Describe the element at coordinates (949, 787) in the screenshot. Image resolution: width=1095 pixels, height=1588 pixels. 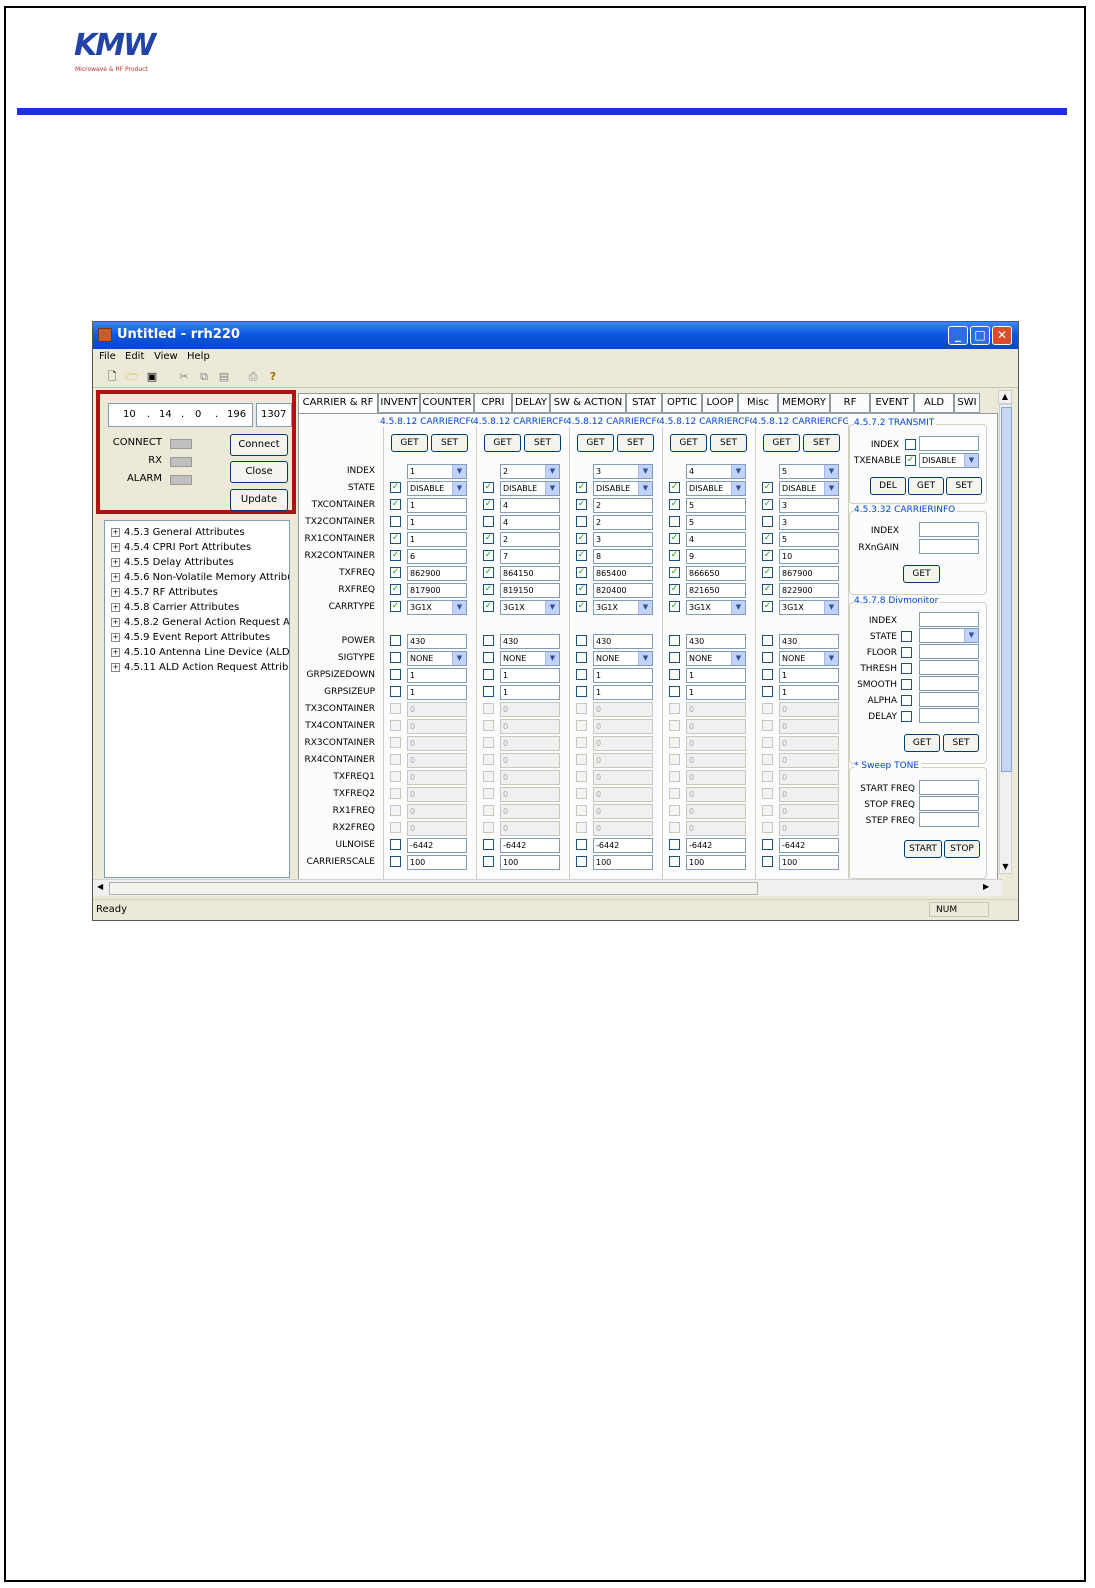
I see `sweep-start-freq-field` at that location.